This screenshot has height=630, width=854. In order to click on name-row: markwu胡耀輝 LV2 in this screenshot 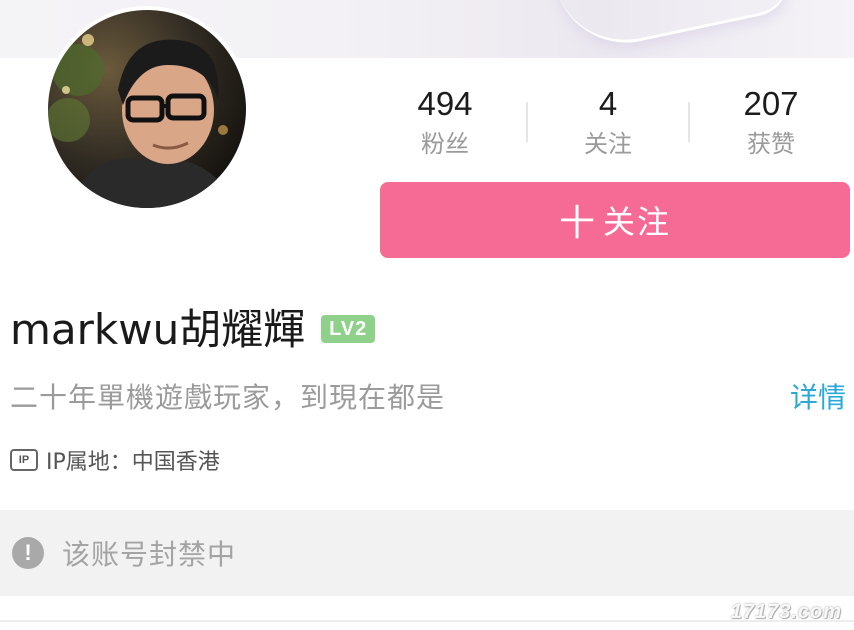, I will do `click(193, 326)`.